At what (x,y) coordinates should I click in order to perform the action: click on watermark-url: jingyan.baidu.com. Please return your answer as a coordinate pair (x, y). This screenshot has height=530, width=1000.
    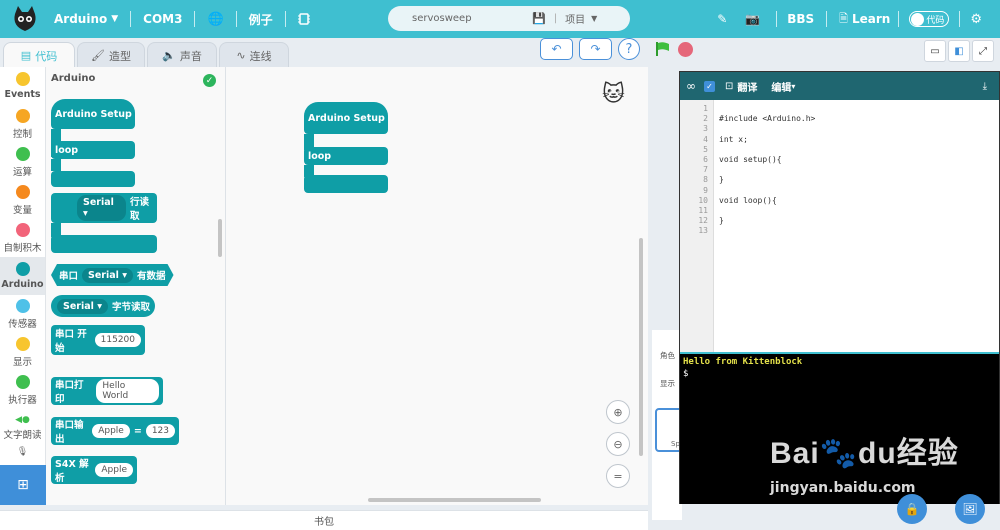
    Looking at the image, I should click on (843, 488).